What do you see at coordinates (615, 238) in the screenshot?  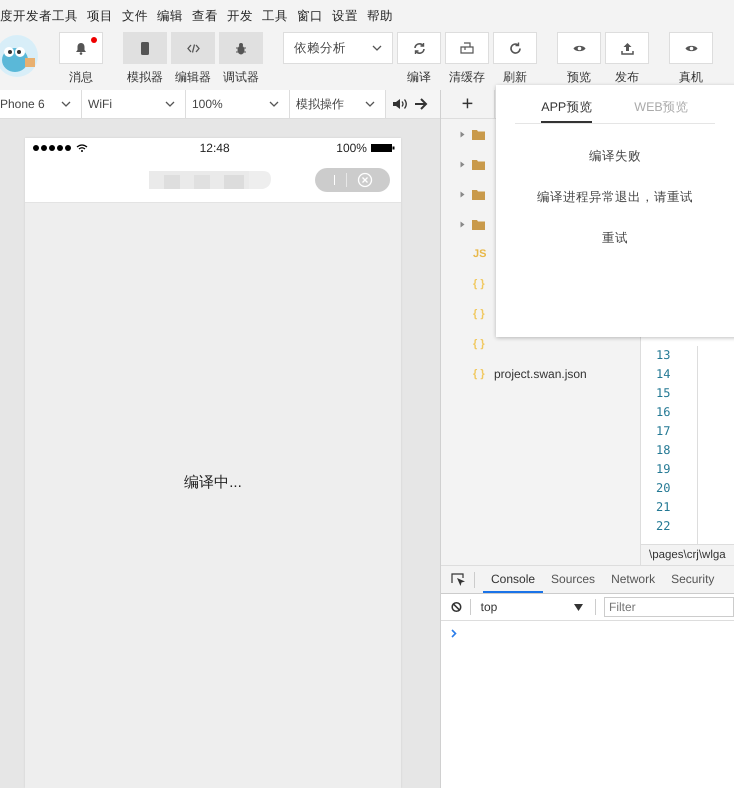 I see `retry-link: 重试` at bounding box center [615, 238].